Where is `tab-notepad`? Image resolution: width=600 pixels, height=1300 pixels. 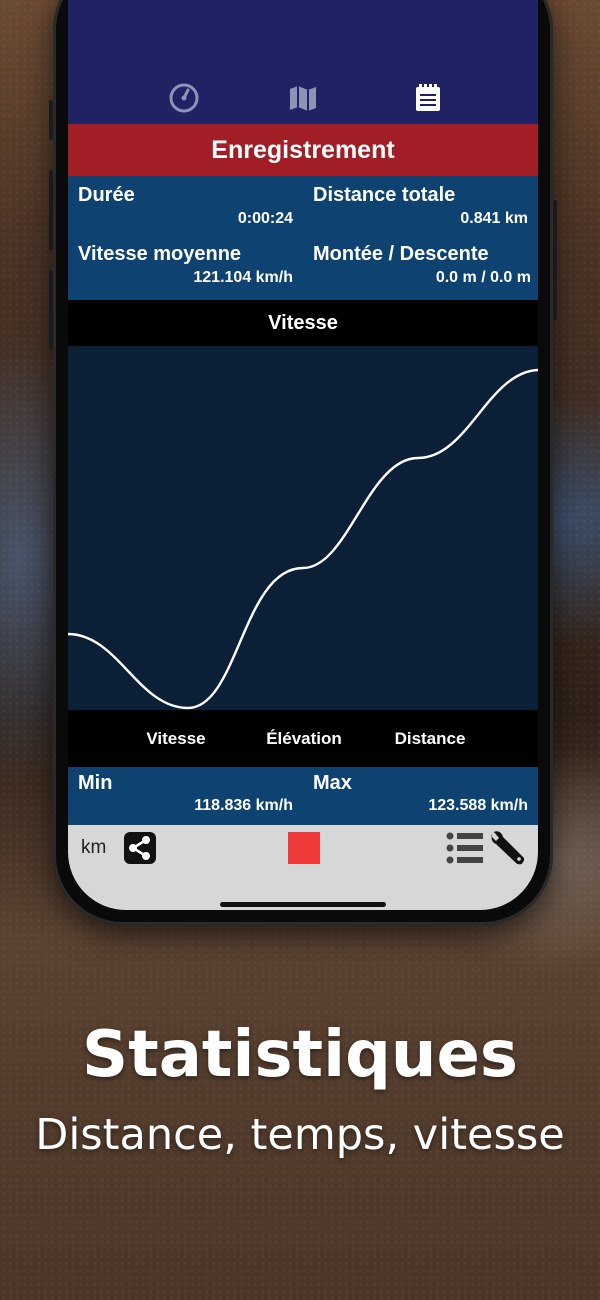
tab-notepad is located at coordinates (428, 98).